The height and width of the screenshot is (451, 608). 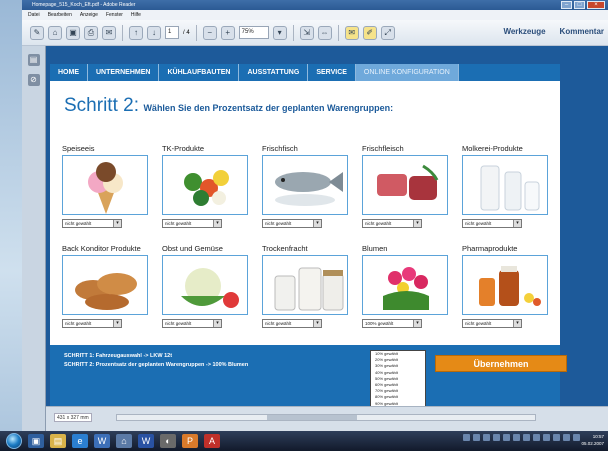 I want to click on product-group-label: Speiseeis, so click(x=78, y=148).